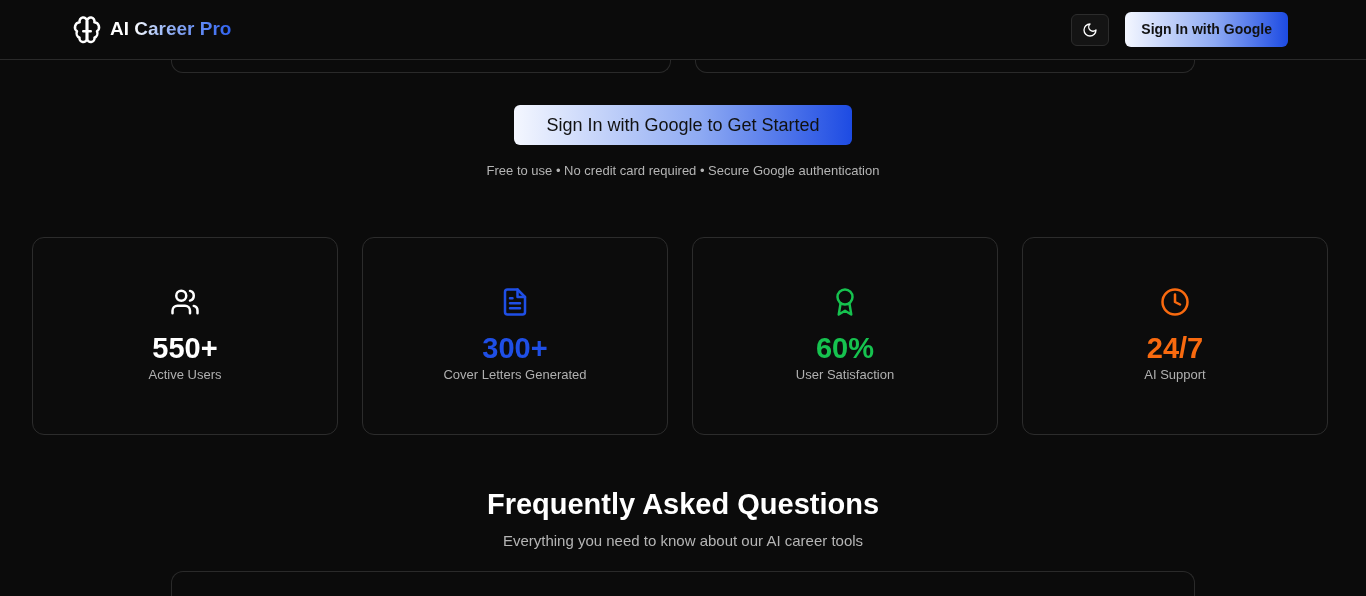 The height and width of the screenshot is (596, 1366). What do you see at coordinates (515, 374) in the screenshot?
I see `stat-label: Cover Letters Generated` at bounding box center [515, 374].